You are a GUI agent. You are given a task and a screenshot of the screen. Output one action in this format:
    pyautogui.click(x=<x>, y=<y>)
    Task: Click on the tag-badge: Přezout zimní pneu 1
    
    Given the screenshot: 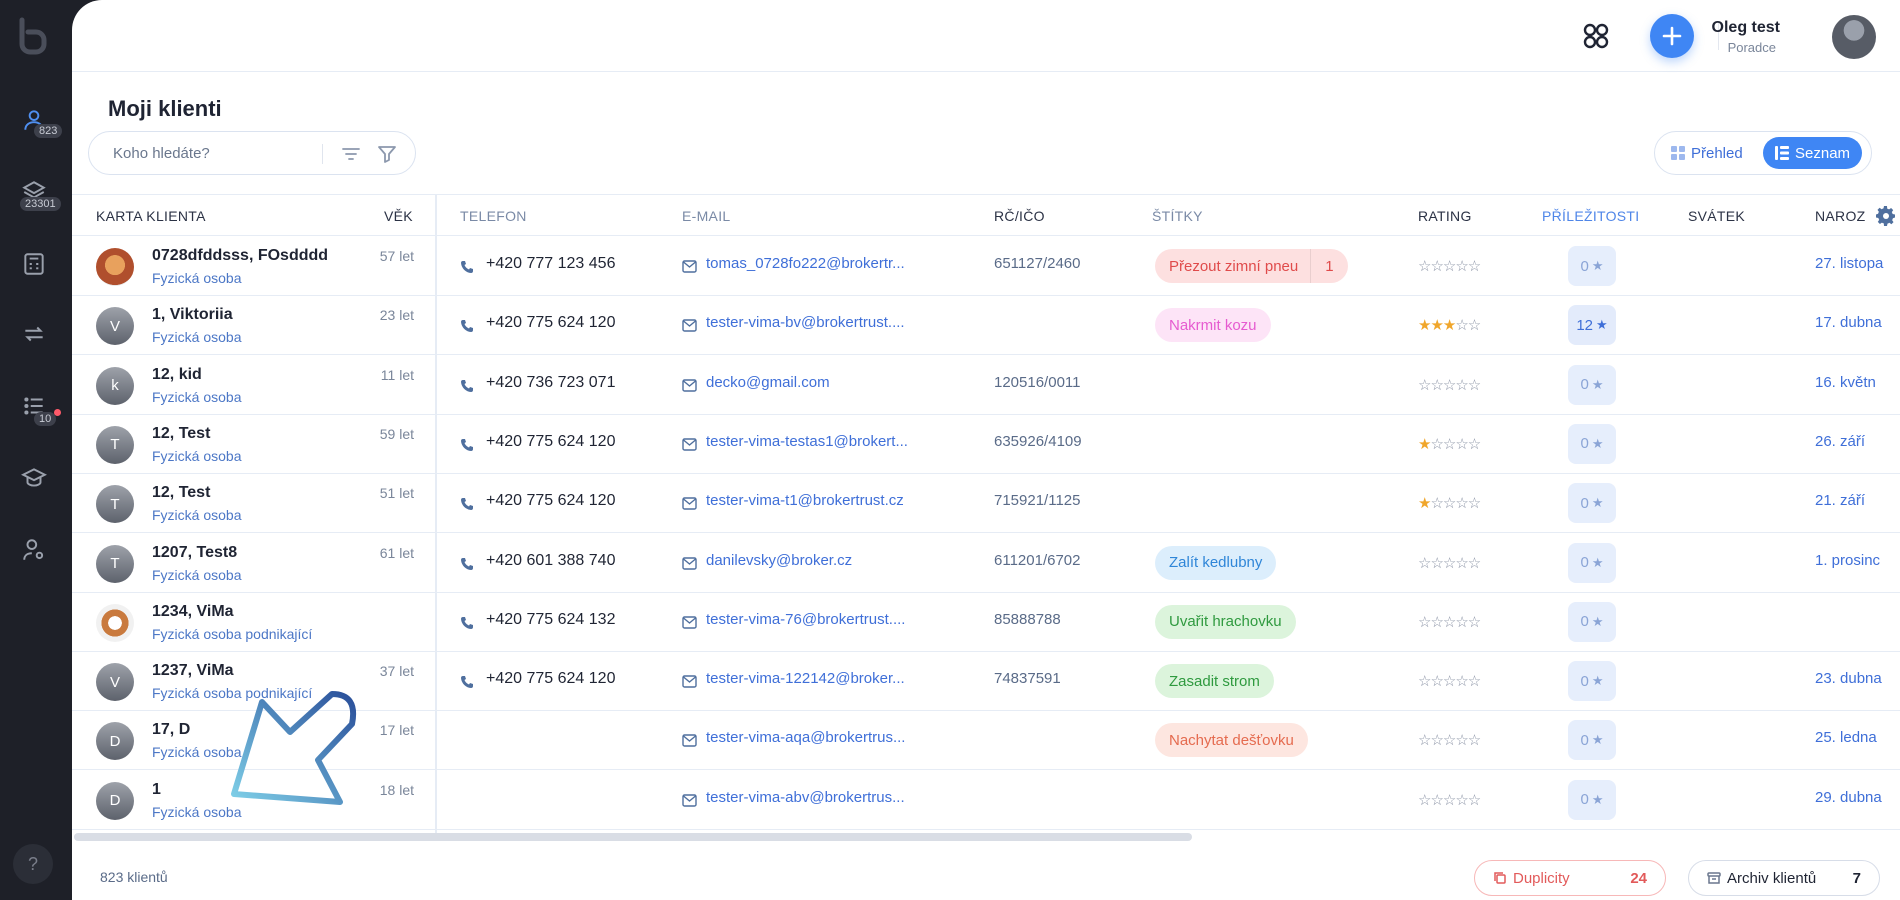 What is the action you would take?
    pyautogui.click(x=1251, y=266)
    